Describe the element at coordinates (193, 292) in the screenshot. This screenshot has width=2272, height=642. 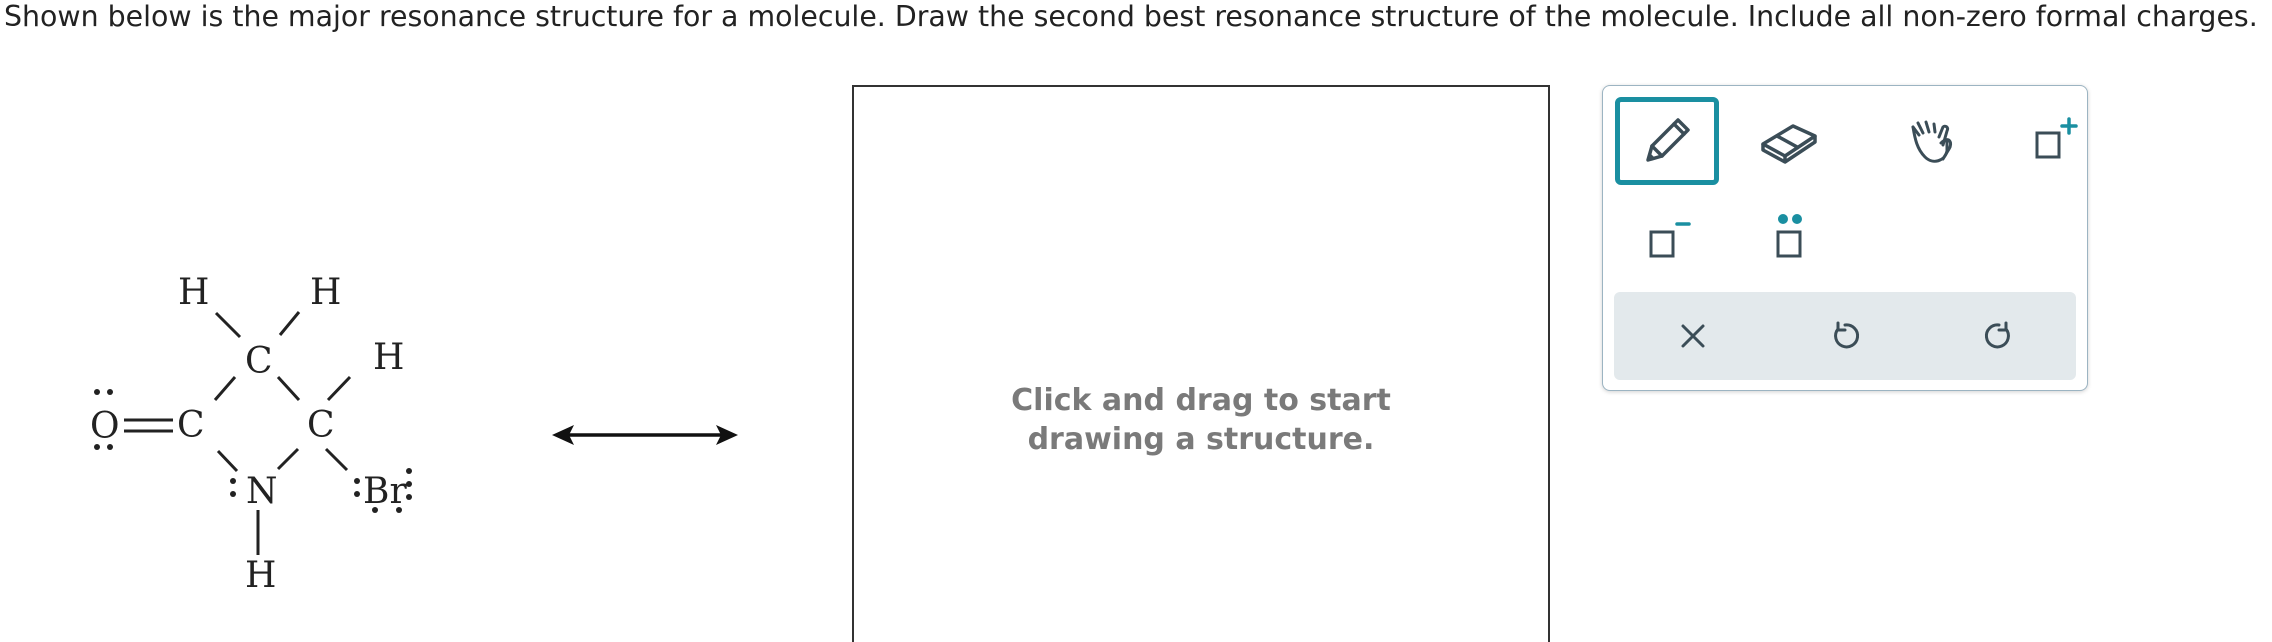
I see `atom-h-top-left: H` at that location.